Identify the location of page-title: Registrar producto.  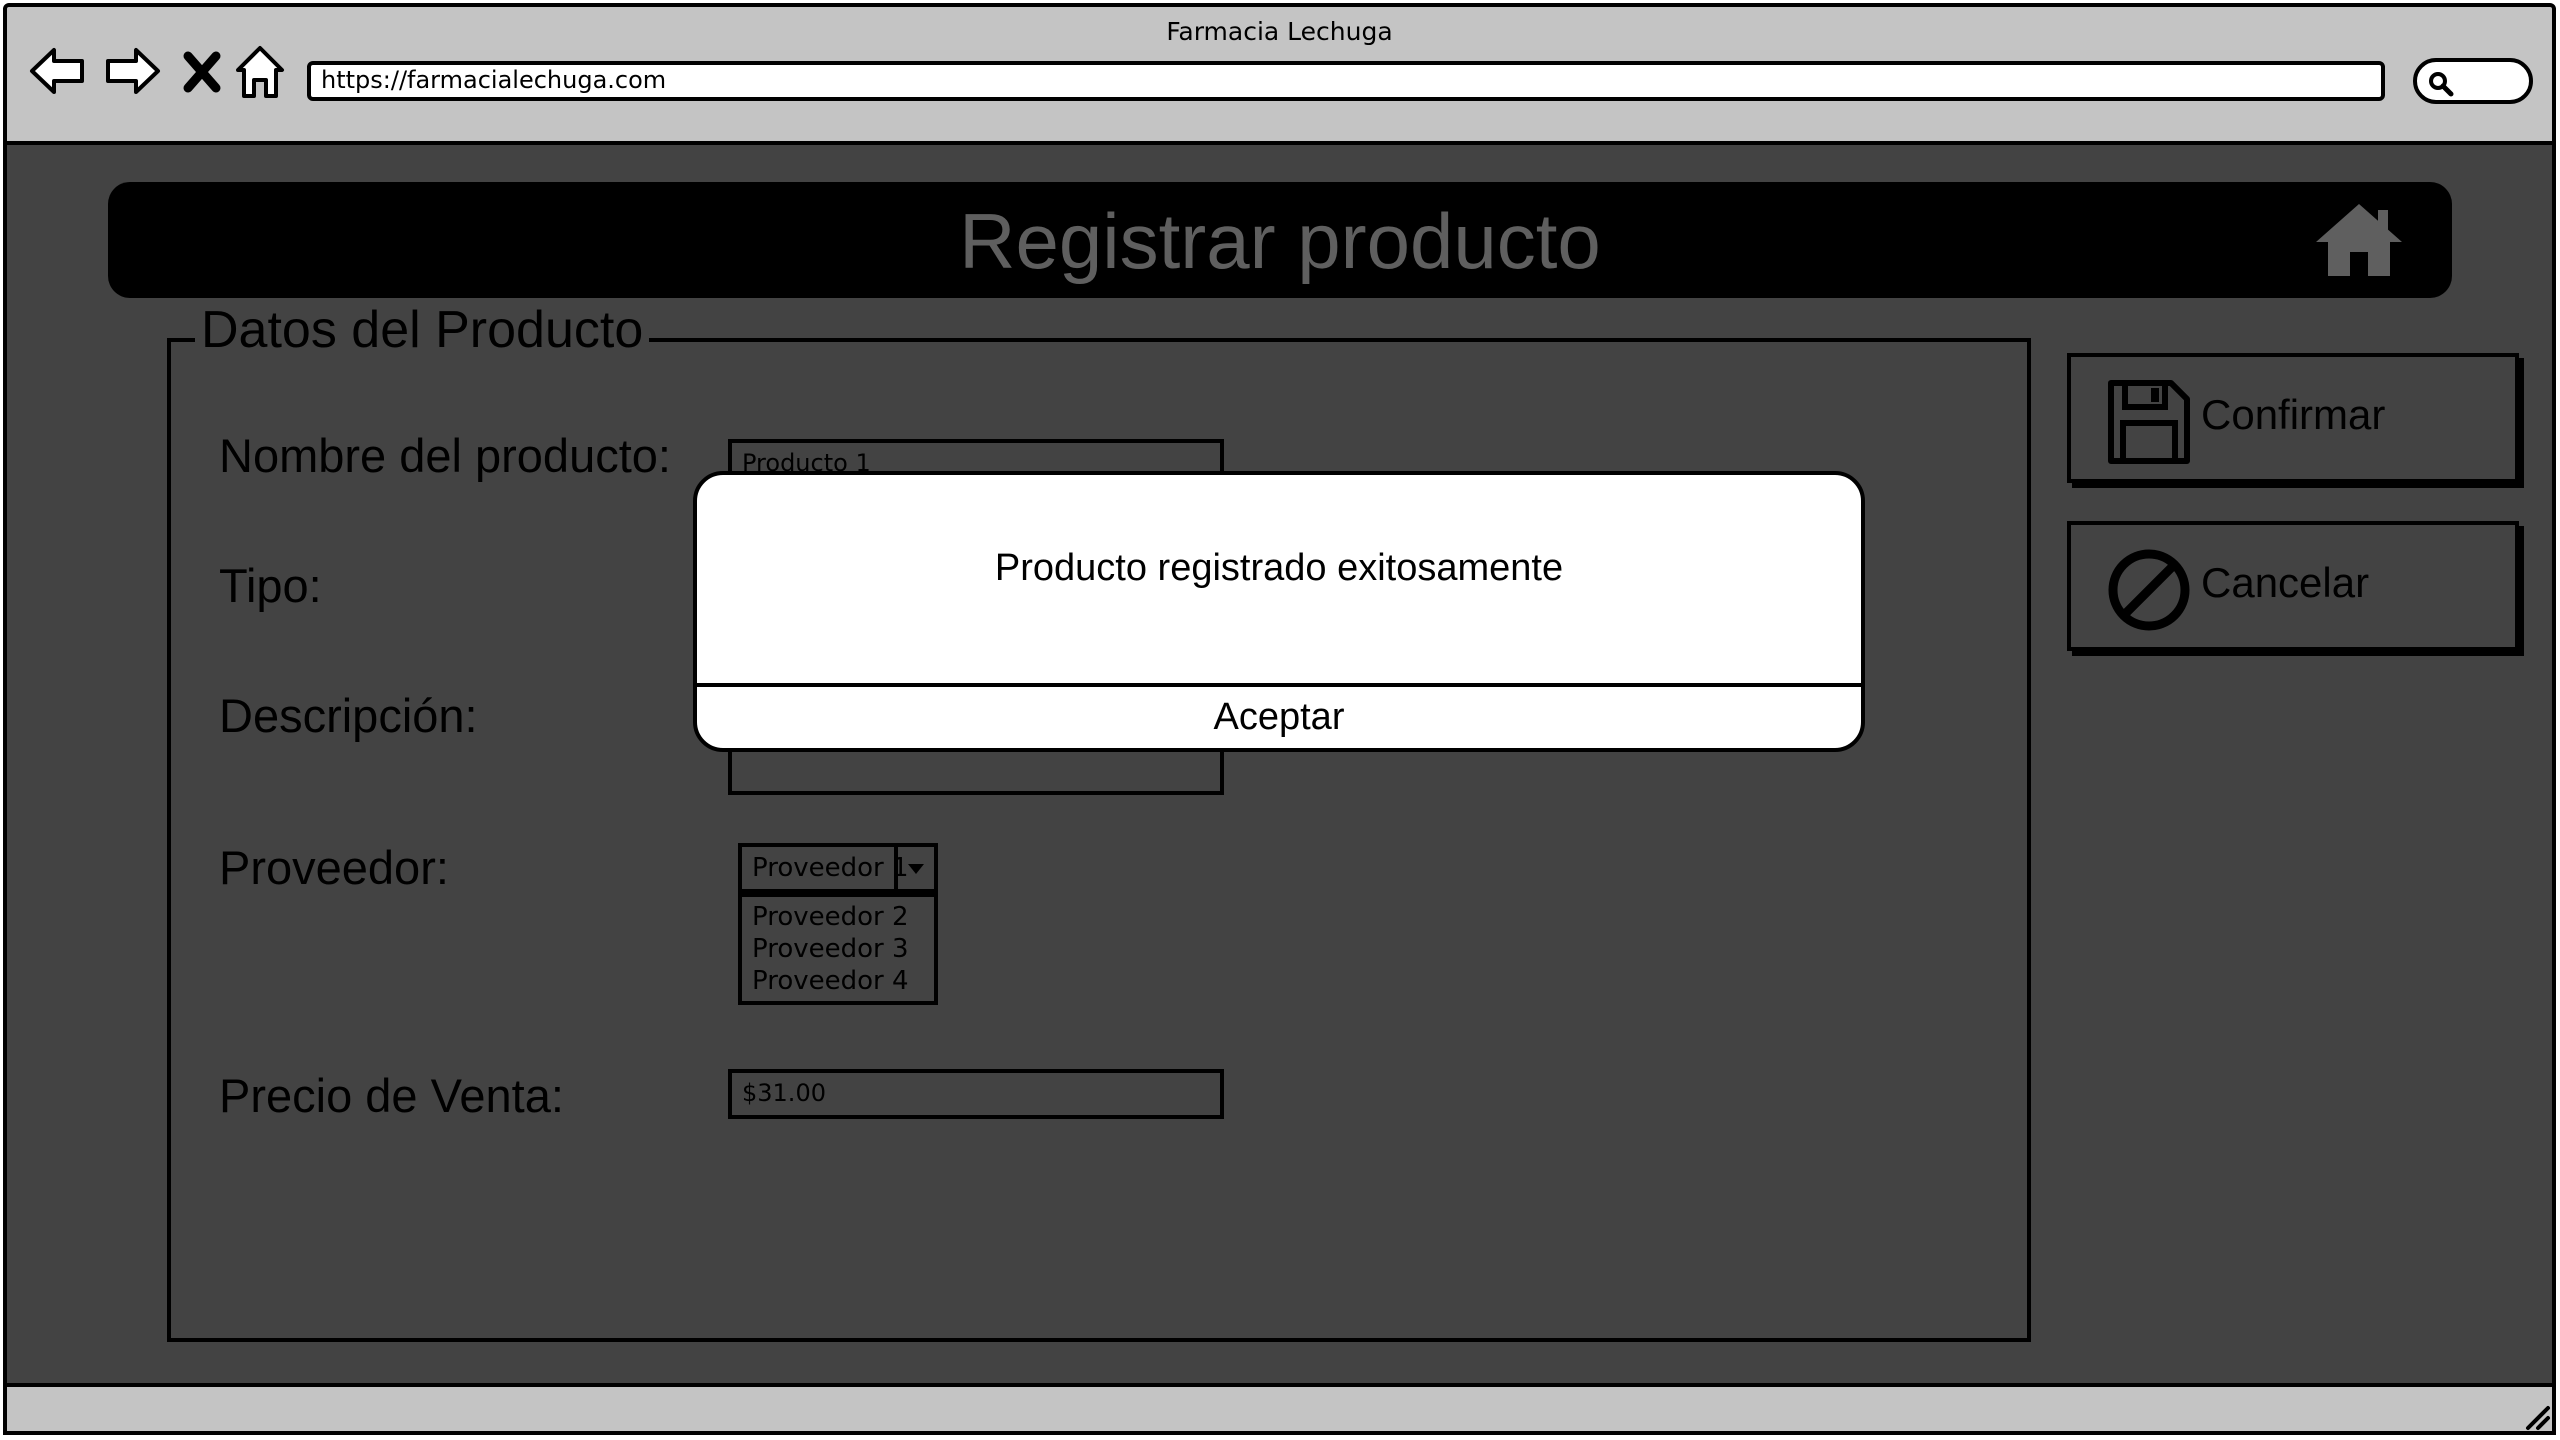
(1280, 241).